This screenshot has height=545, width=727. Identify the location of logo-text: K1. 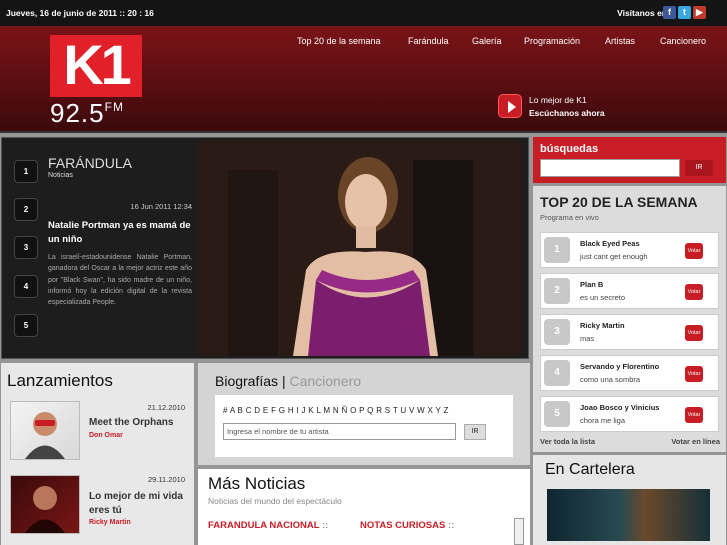
(97, 64).